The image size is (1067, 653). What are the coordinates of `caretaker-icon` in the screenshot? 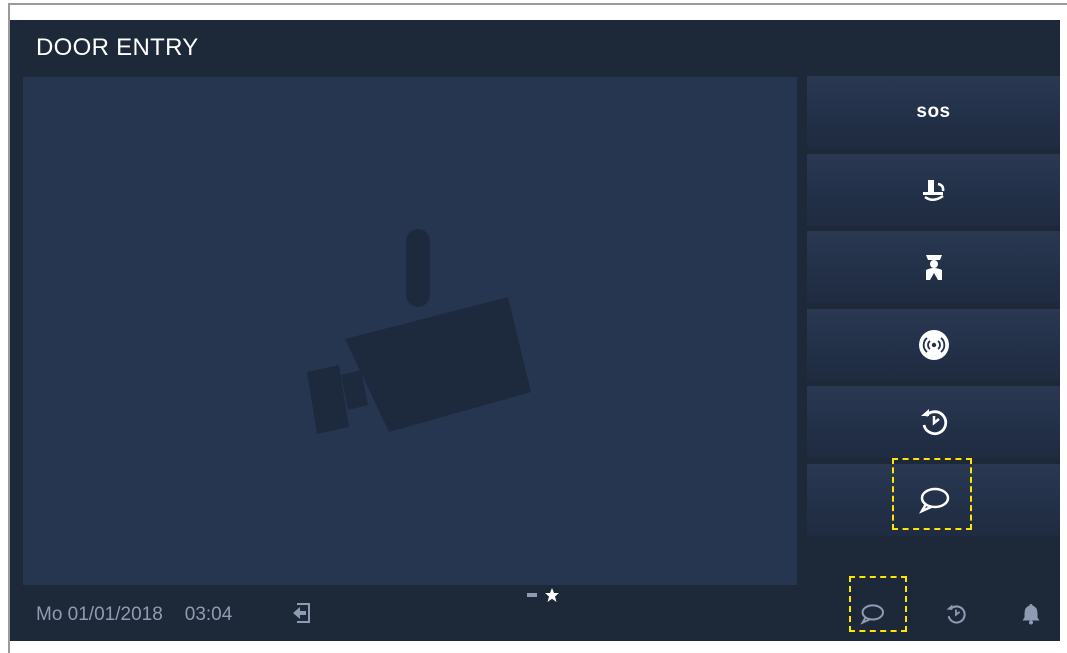 It's located at (933, 267).